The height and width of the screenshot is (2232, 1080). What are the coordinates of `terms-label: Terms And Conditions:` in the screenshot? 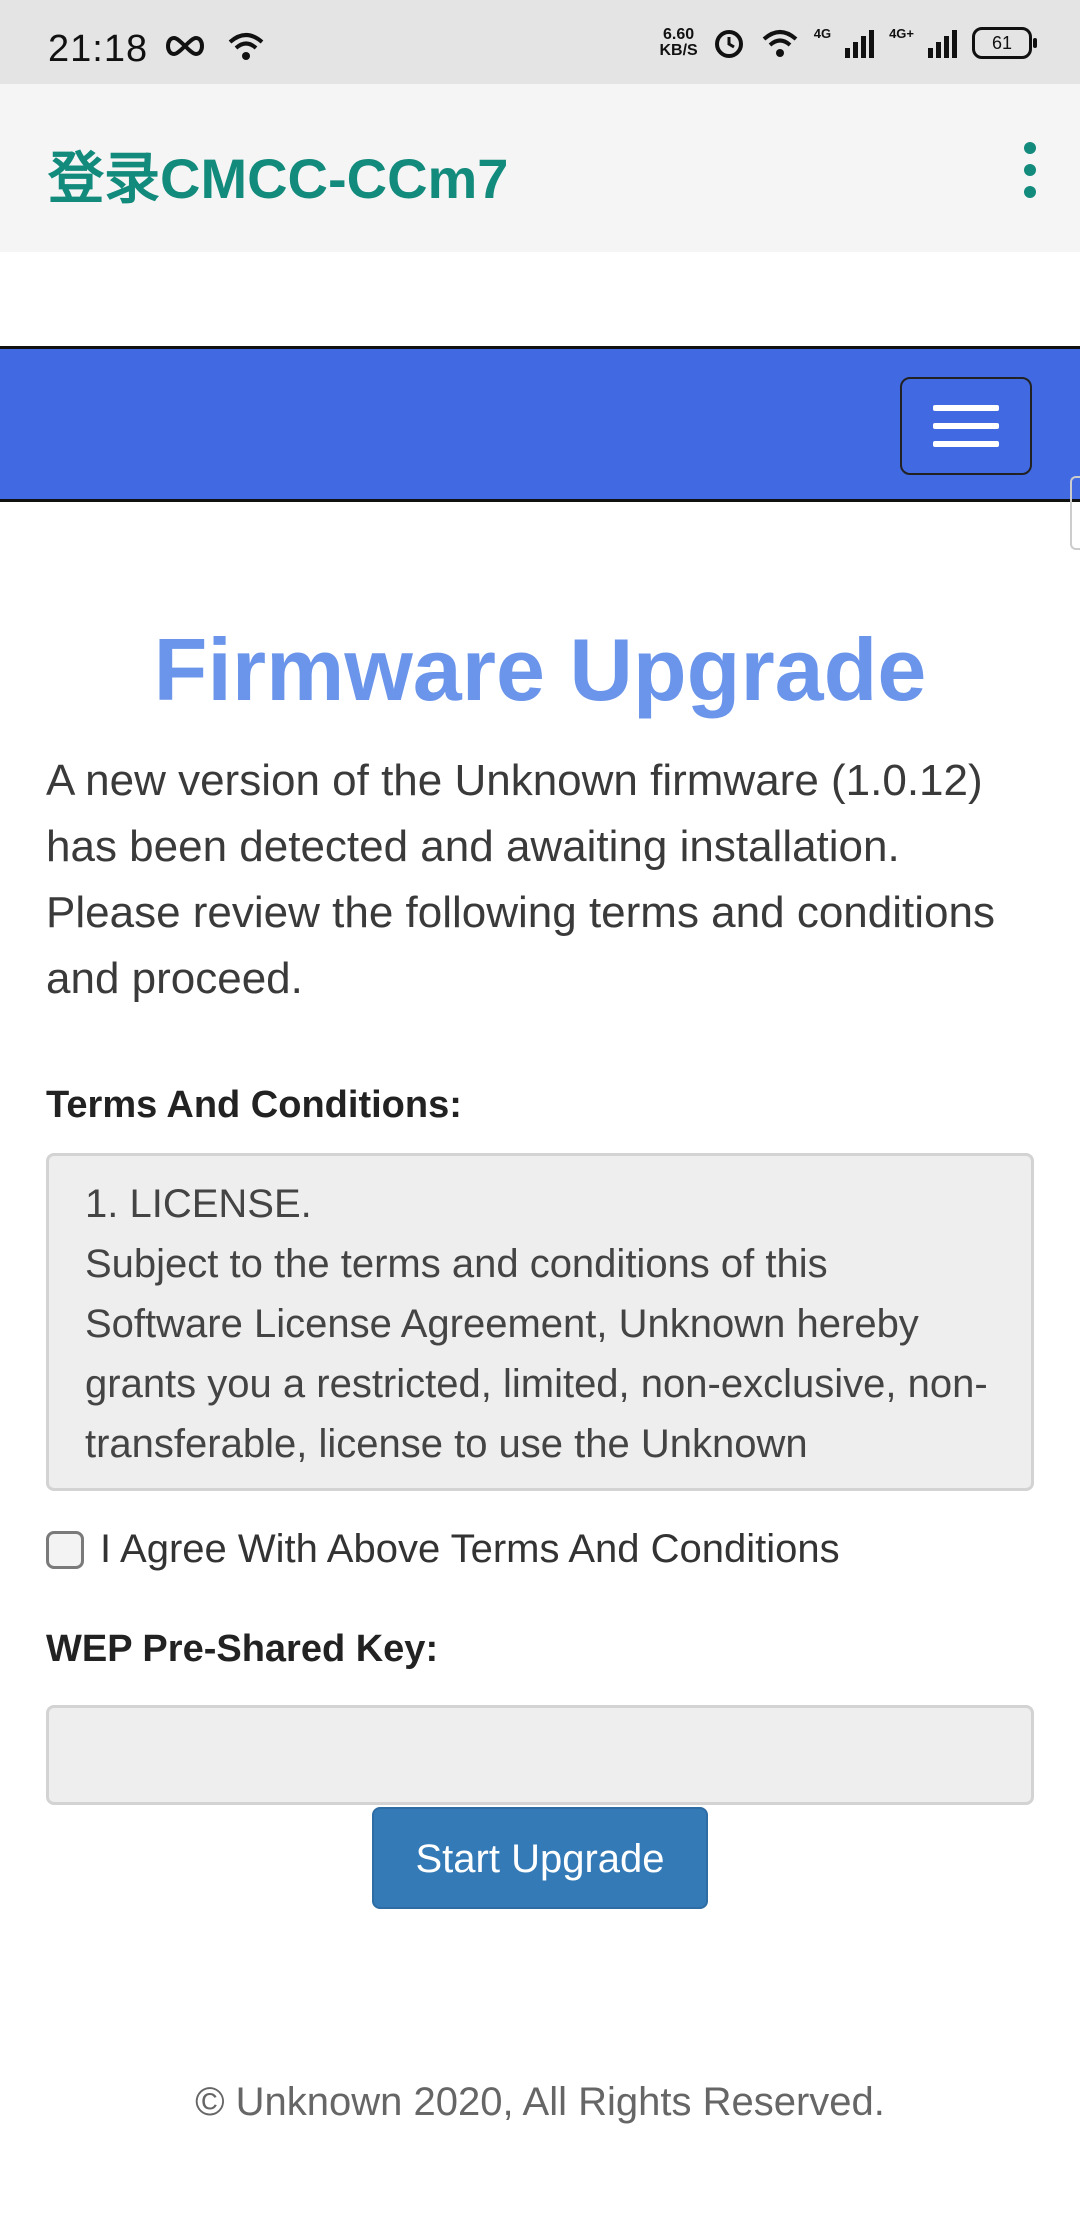 It's located at (254, 1105).